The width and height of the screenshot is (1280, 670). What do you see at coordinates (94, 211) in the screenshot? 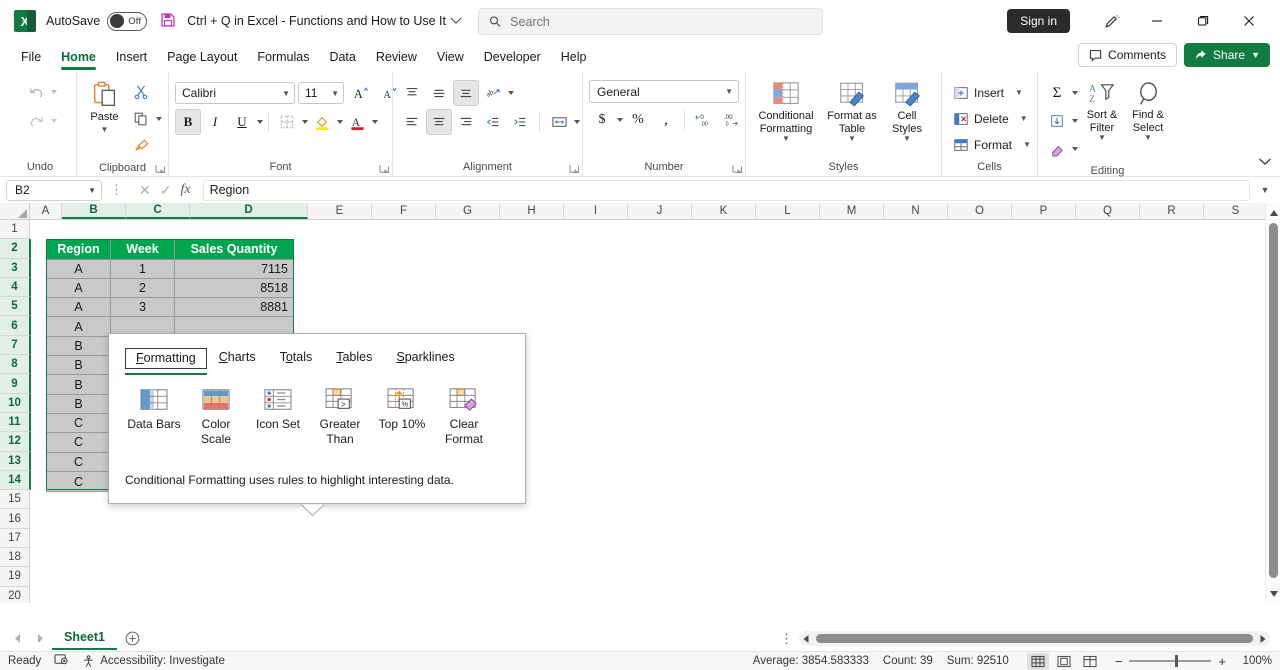
I see `column-header-B: B` at bounding box center [94, 211].